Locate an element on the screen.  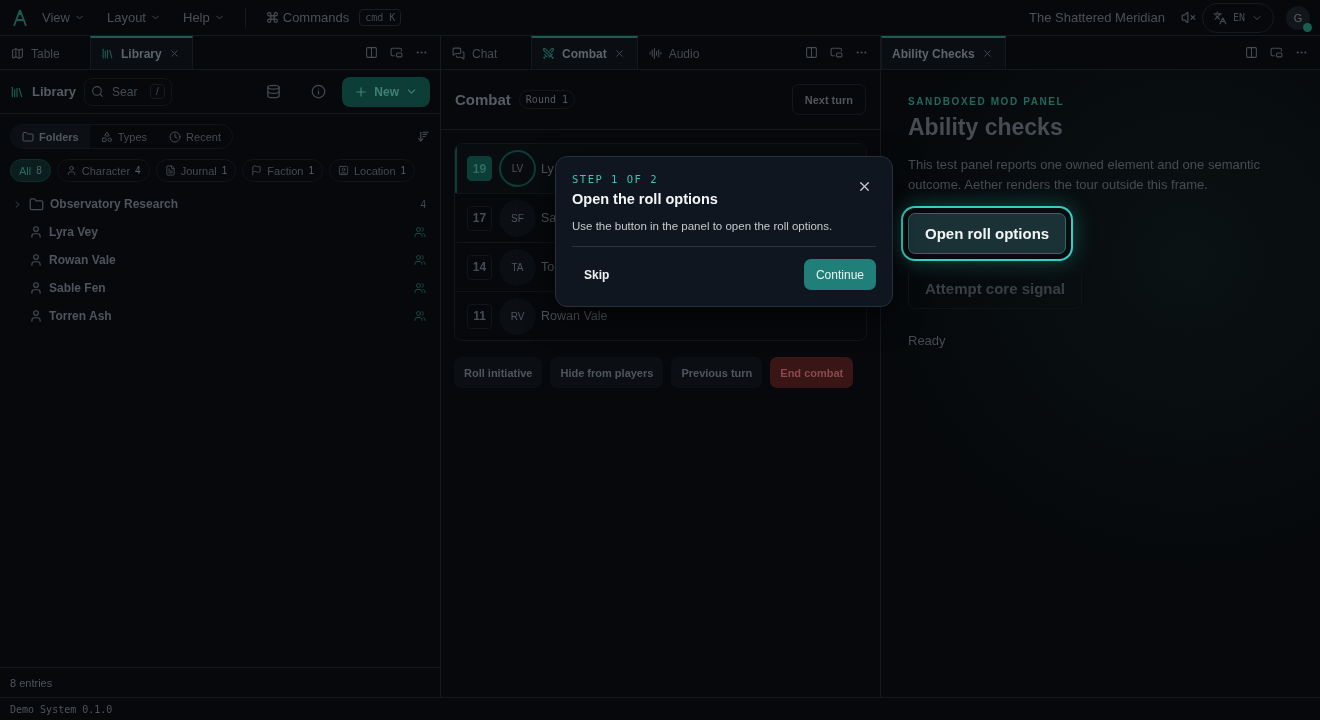
character-name: Torren Ash is located at coordinates (81, 316).